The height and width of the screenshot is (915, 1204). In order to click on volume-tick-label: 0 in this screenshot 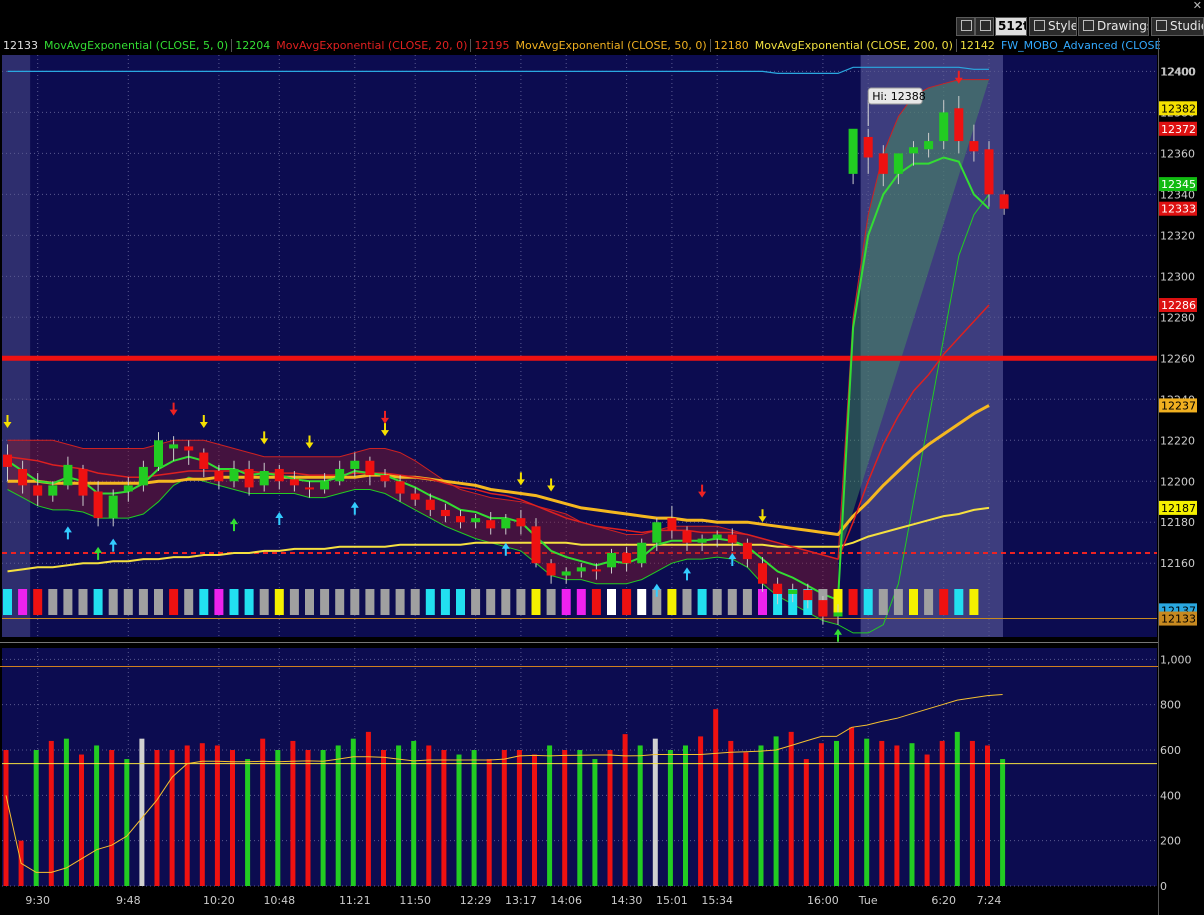, I will do `click(1163, 886)`.